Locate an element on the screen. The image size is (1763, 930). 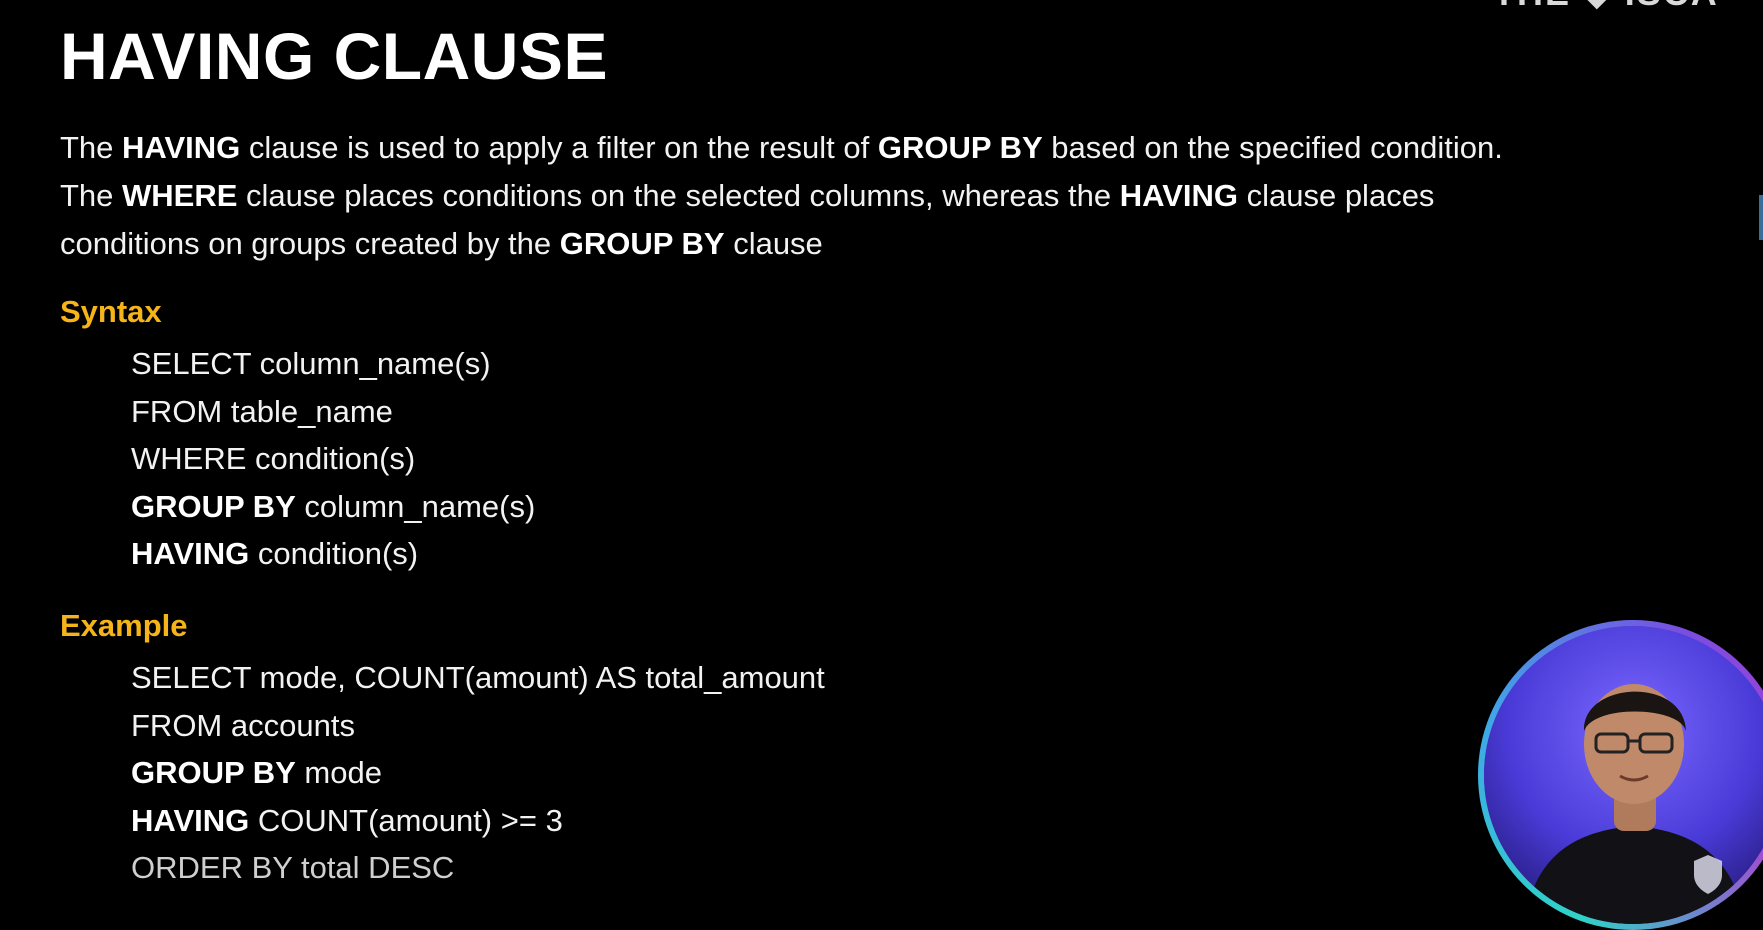
sql-text: FROM table_name is located at coordinates (262, 411).